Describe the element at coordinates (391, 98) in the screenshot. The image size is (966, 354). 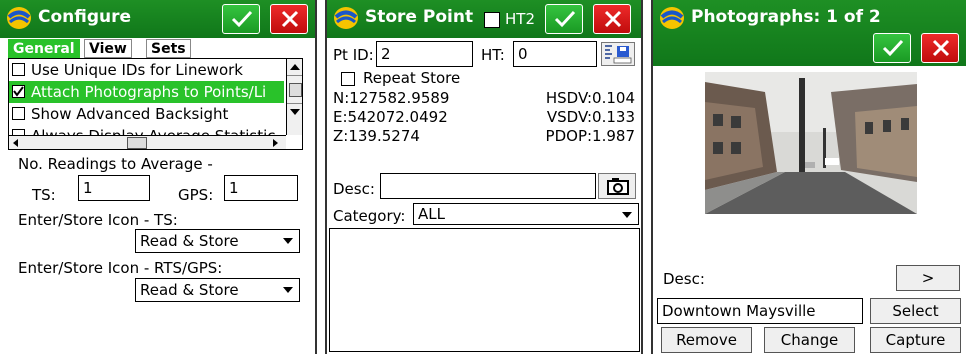
I see `northing-value: N:127582.9589` at that location.